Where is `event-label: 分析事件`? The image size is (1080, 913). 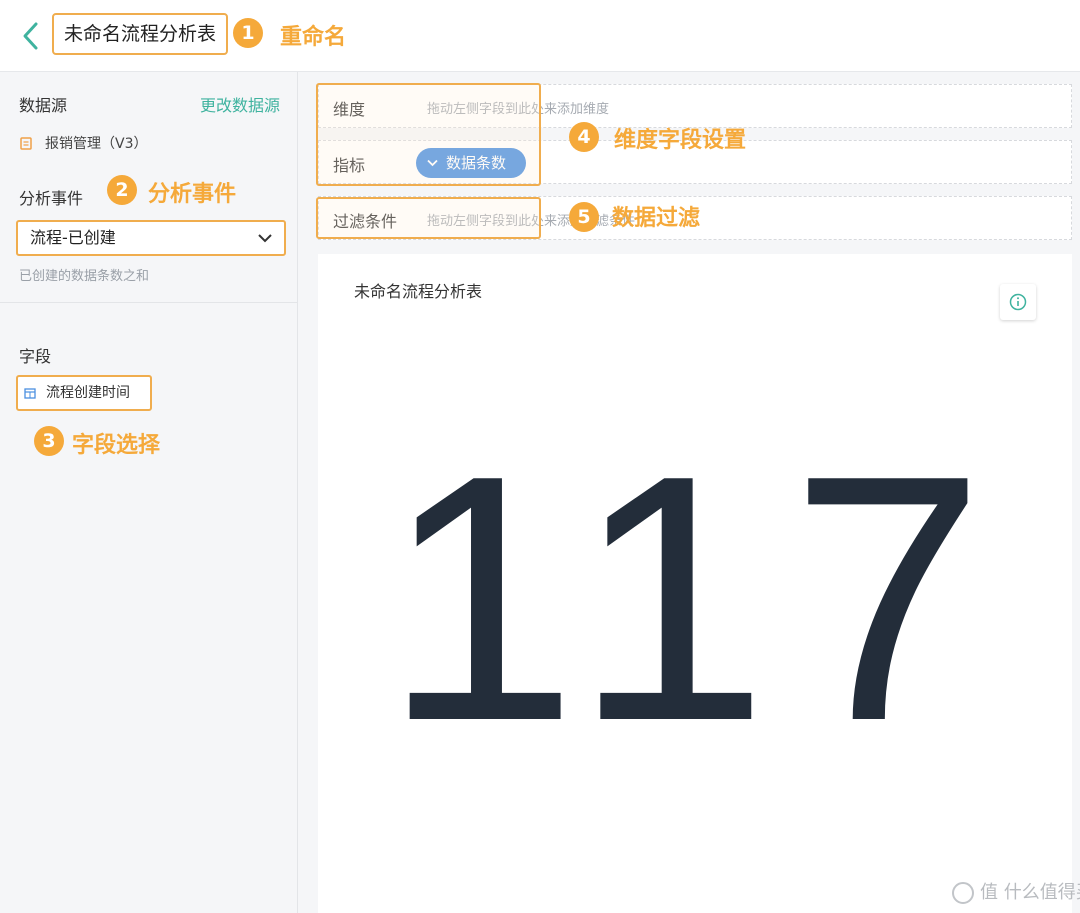
event-label: 分析事件 is located at coordinates (51, 198).